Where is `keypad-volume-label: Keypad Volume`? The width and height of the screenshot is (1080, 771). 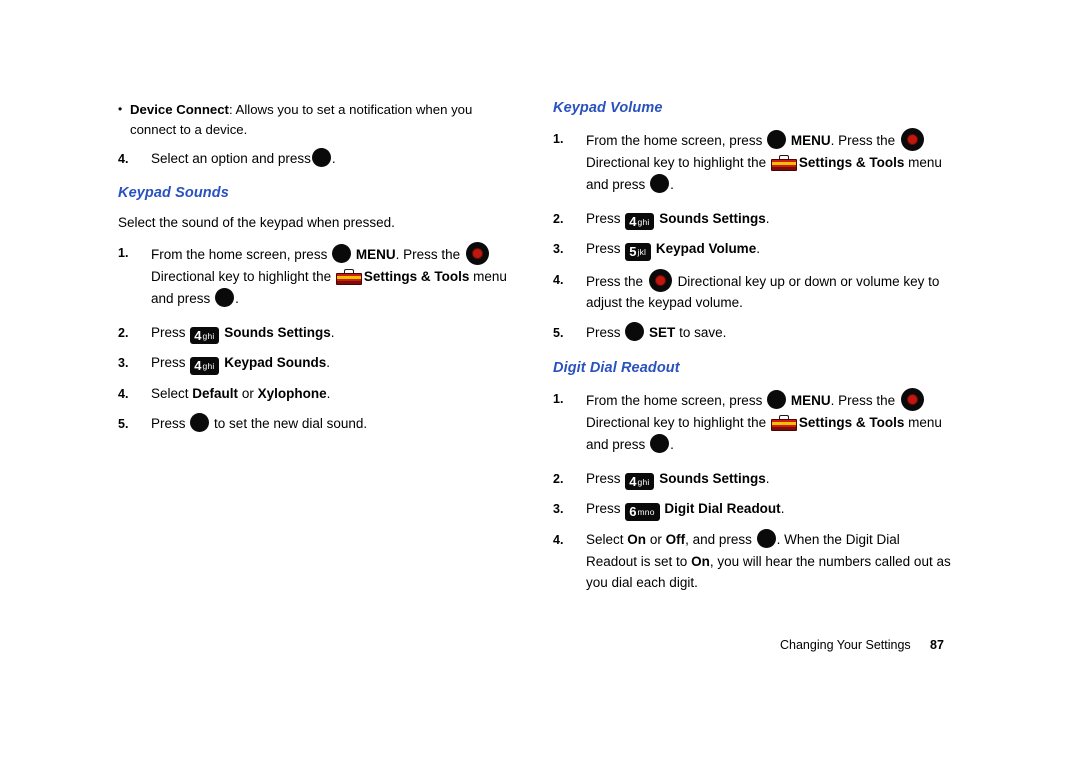 keypad-volume-label: Keypad Volume is located at coordinates (706, 249).